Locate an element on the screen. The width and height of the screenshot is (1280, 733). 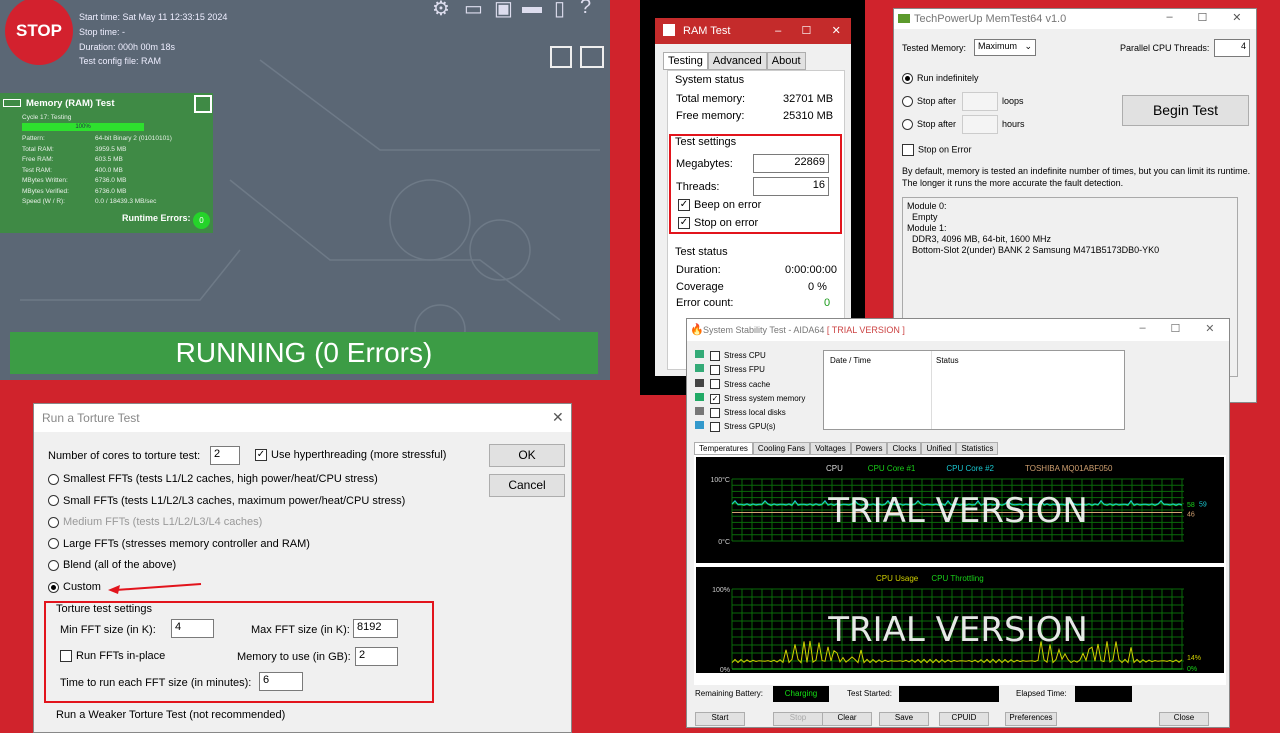
printer-icon: ▬ is located at coordinates (532, 9).